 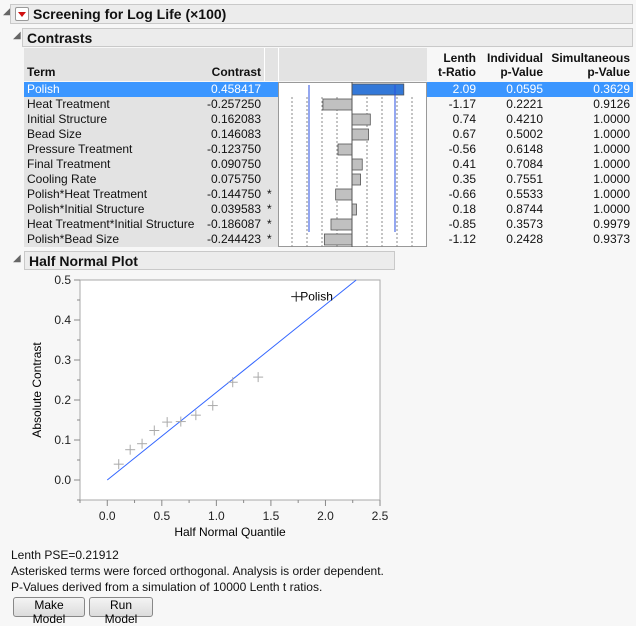 I want to click on lenth-pse: Lenth PSE=0.21912, so click(x=65, y=555).